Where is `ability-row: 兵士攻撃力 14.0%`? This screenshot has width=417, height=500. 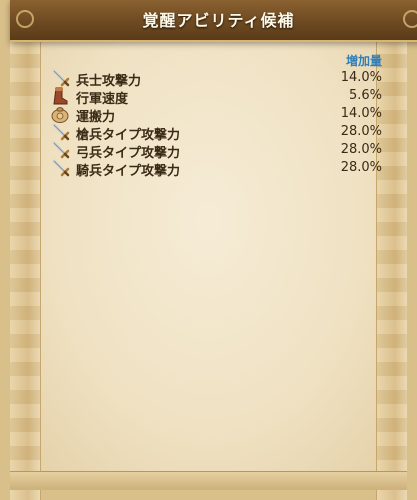 ability-row: 兵士攻撃力 14.0% is located at coordinates (216, 78).